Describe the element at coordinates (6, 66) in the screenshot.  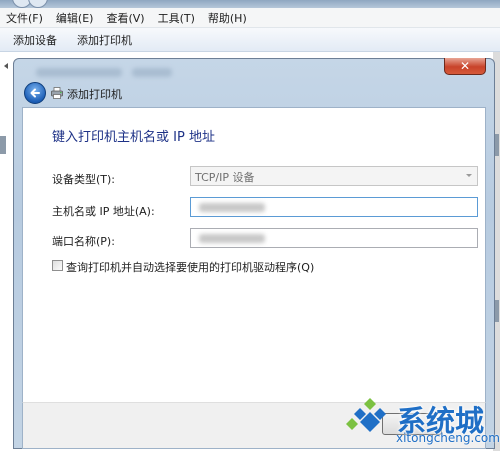
I see `collapse-arrow-icon` at that location.